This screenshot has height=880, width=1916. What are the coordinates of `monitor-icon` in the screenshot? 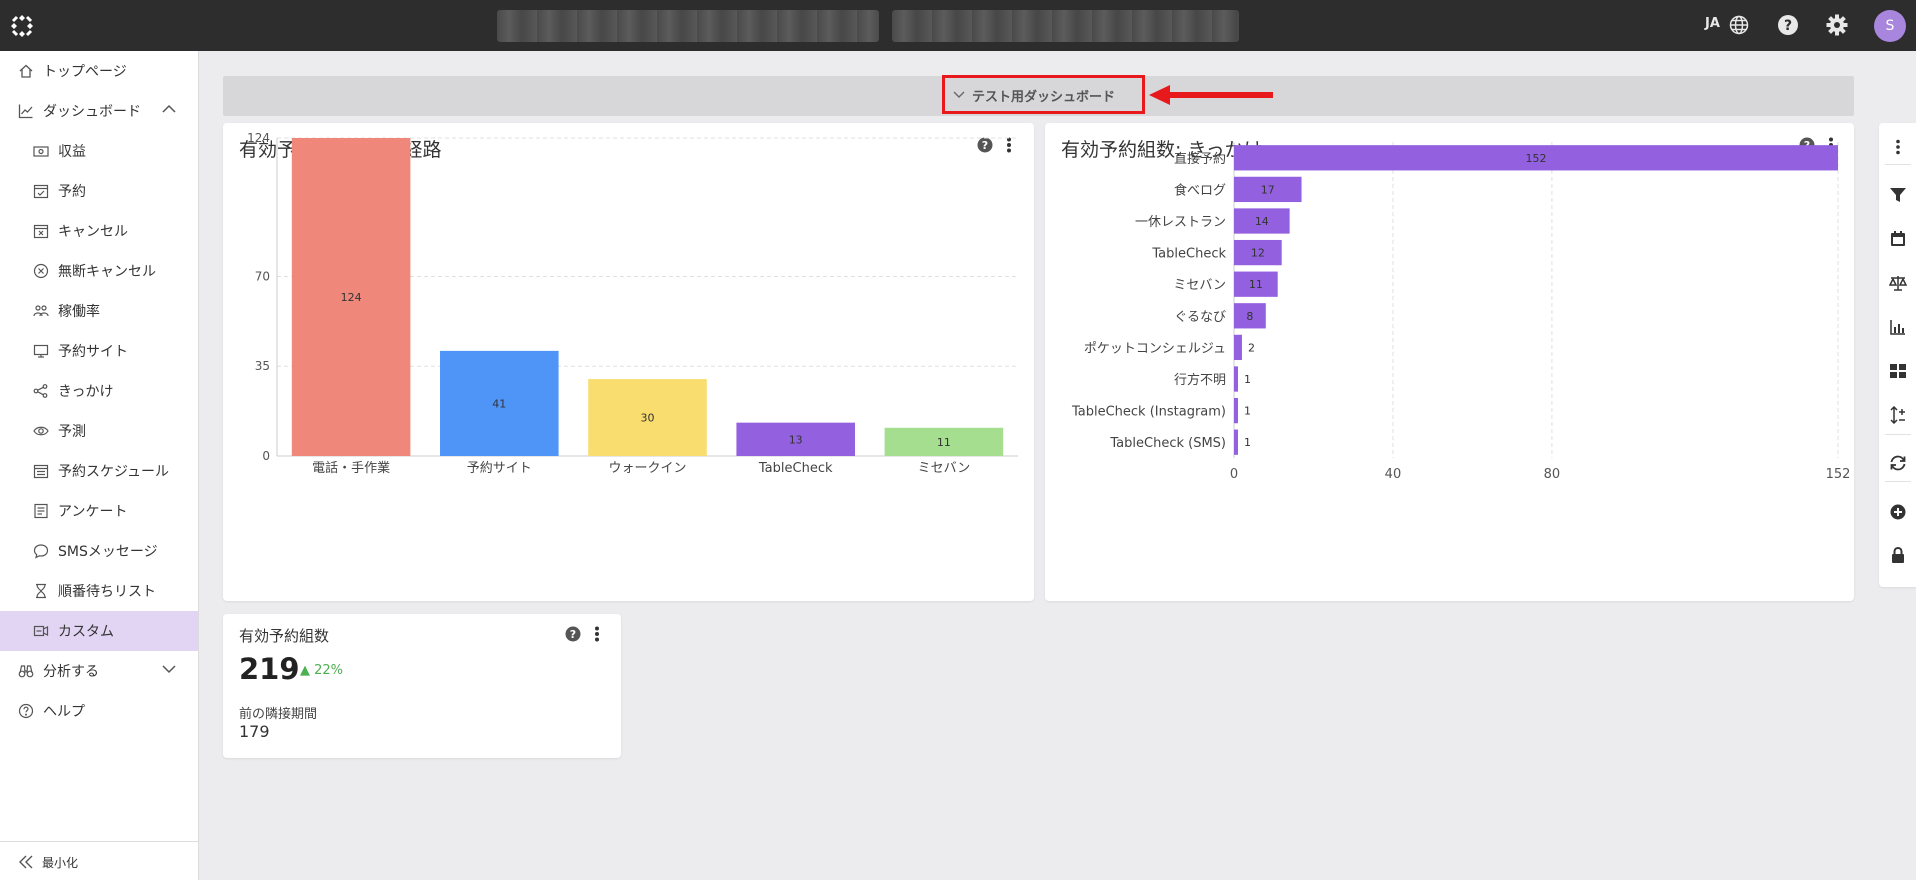 It's located at (41, 351).